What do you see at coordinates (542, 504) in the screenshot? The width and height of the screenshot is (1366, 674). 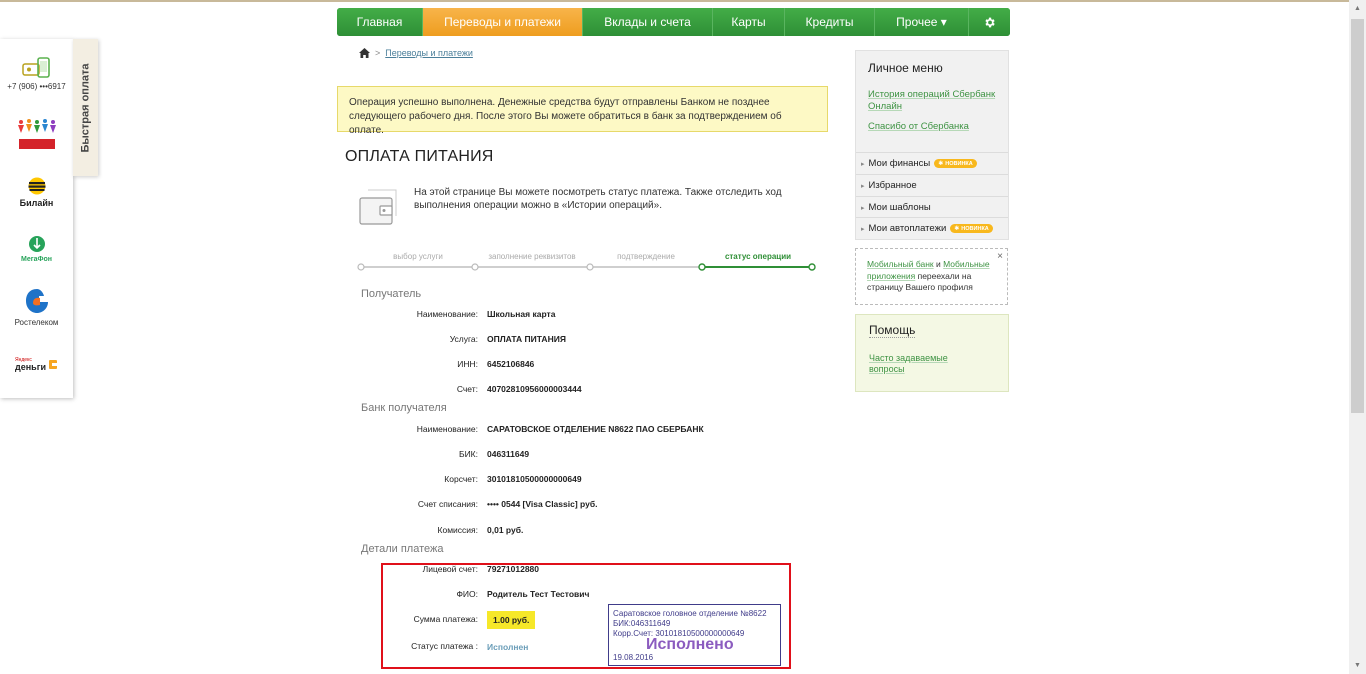 I see `debit-account-value: •••• 0544 [Visa Classic] руб.` at bounding box center [542, 504].